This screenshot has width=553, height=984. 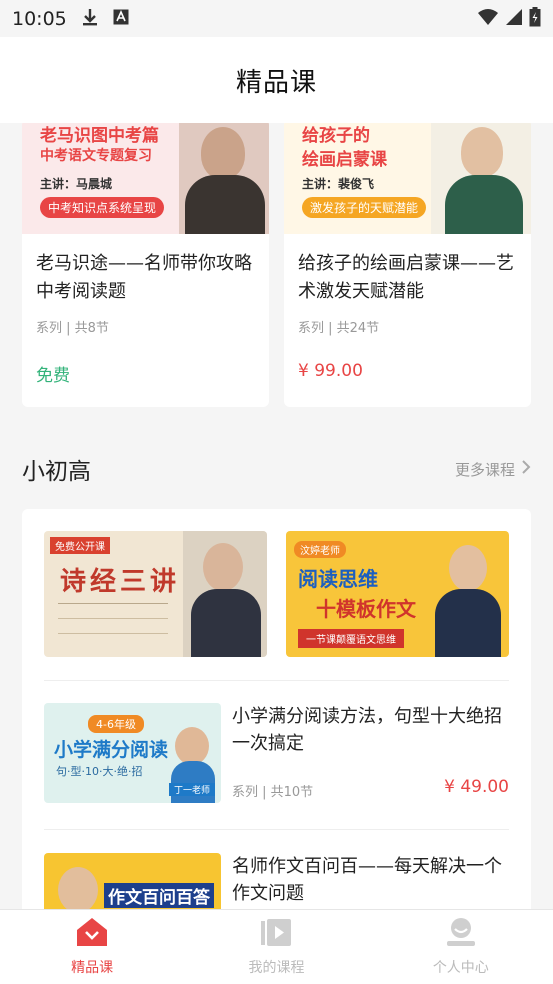 I want to click on banner-shijing: 免费公开课 诗经三讲, so click(x=155, y=594).